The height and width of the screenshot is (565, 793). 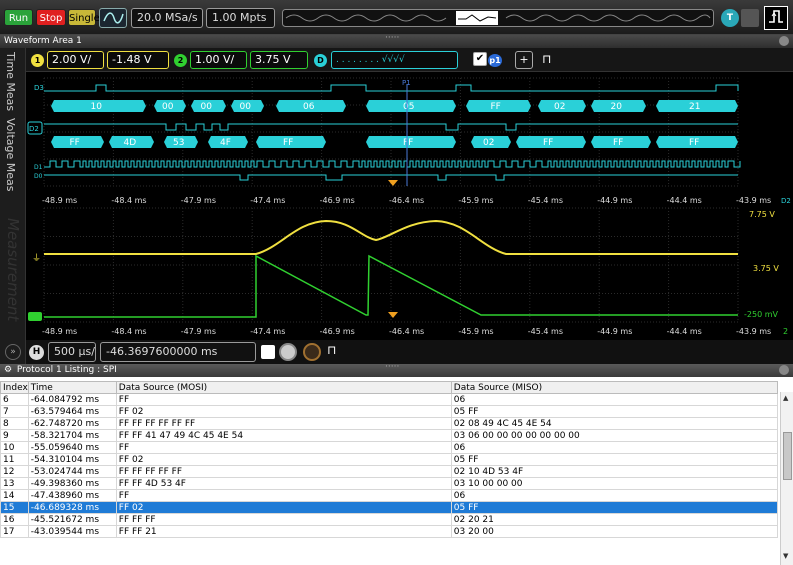 What do you see at coordinates (14, 531) in the screenshot?
I see `cell-index: 17` at bounding box center [14, 531].